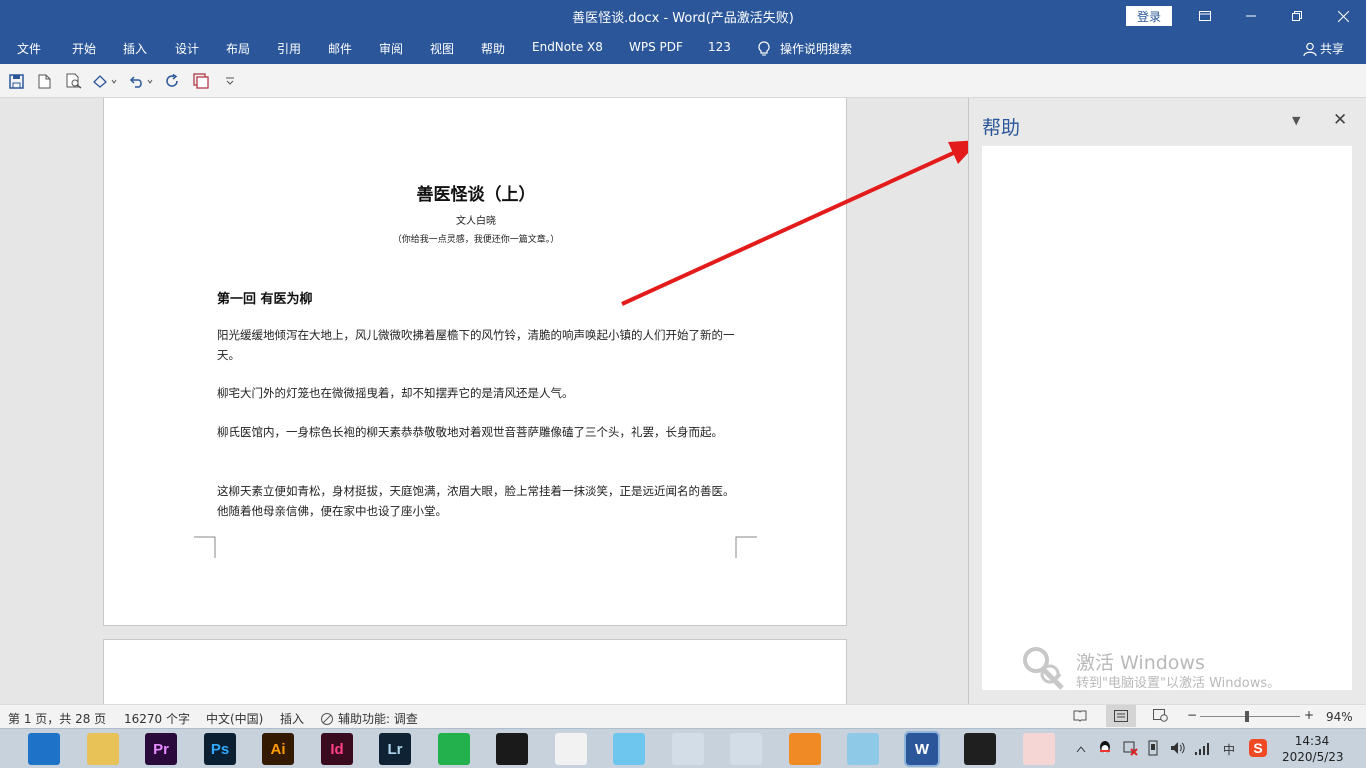 Image resolution: width=1366 pixels, height=768 pixels. Describe the element at coordinates (172, 81) in the screenshot. I see `redo-icon` at that location.